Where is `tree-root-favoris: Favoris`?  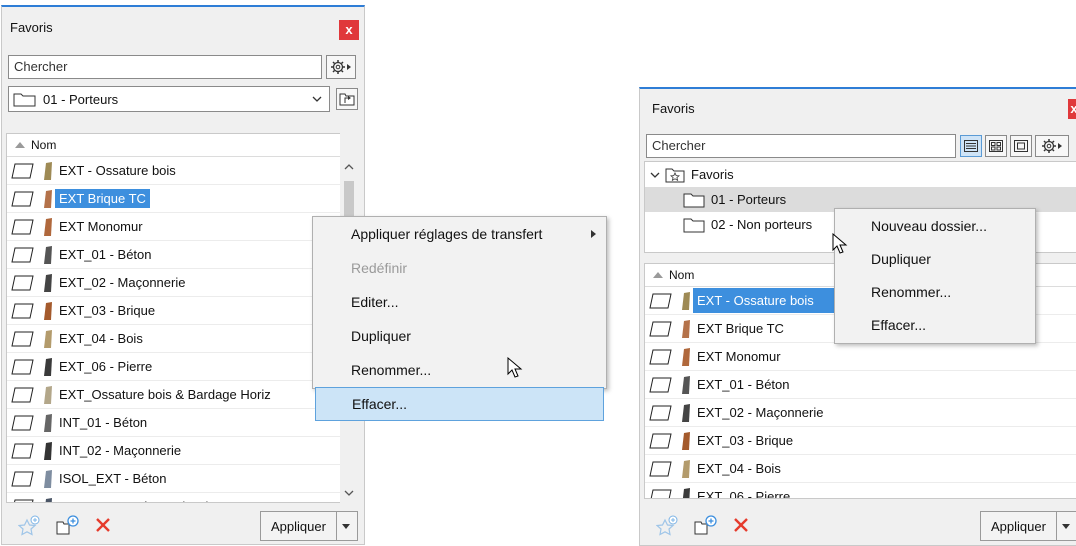
tree-root-favoris: Favoris is located at coordinates (860, 174).